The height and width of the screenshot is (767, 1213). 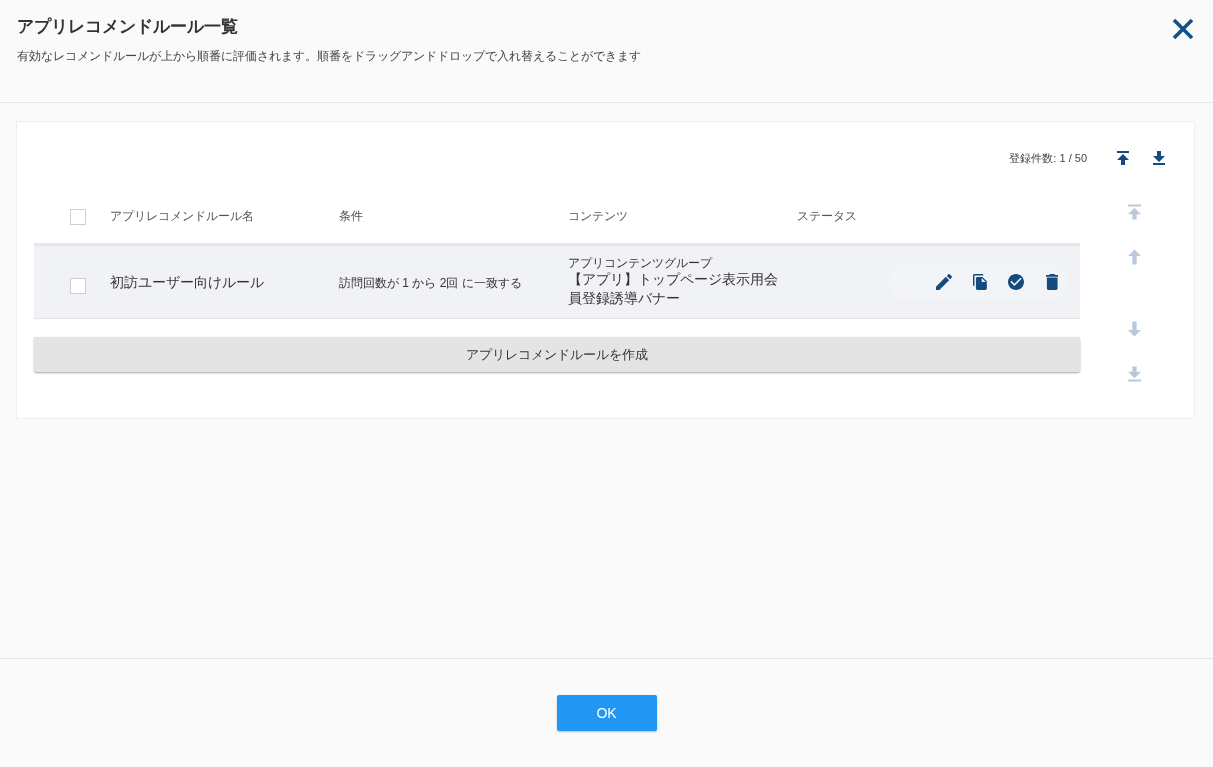 What do you see at coordinates (78, 286) in the screenshot?
I see `row-checkbox` at bounding box center [78, 286].